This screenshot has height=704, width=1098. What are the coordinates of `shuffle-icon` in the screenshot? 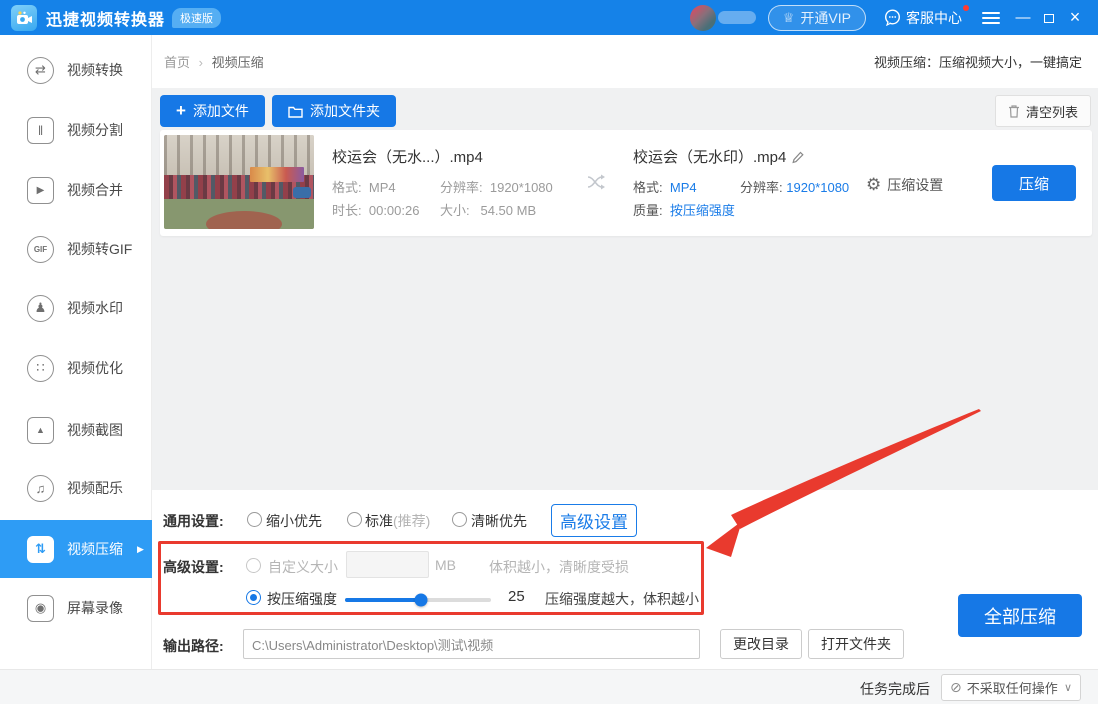 It's located at (596, 182).